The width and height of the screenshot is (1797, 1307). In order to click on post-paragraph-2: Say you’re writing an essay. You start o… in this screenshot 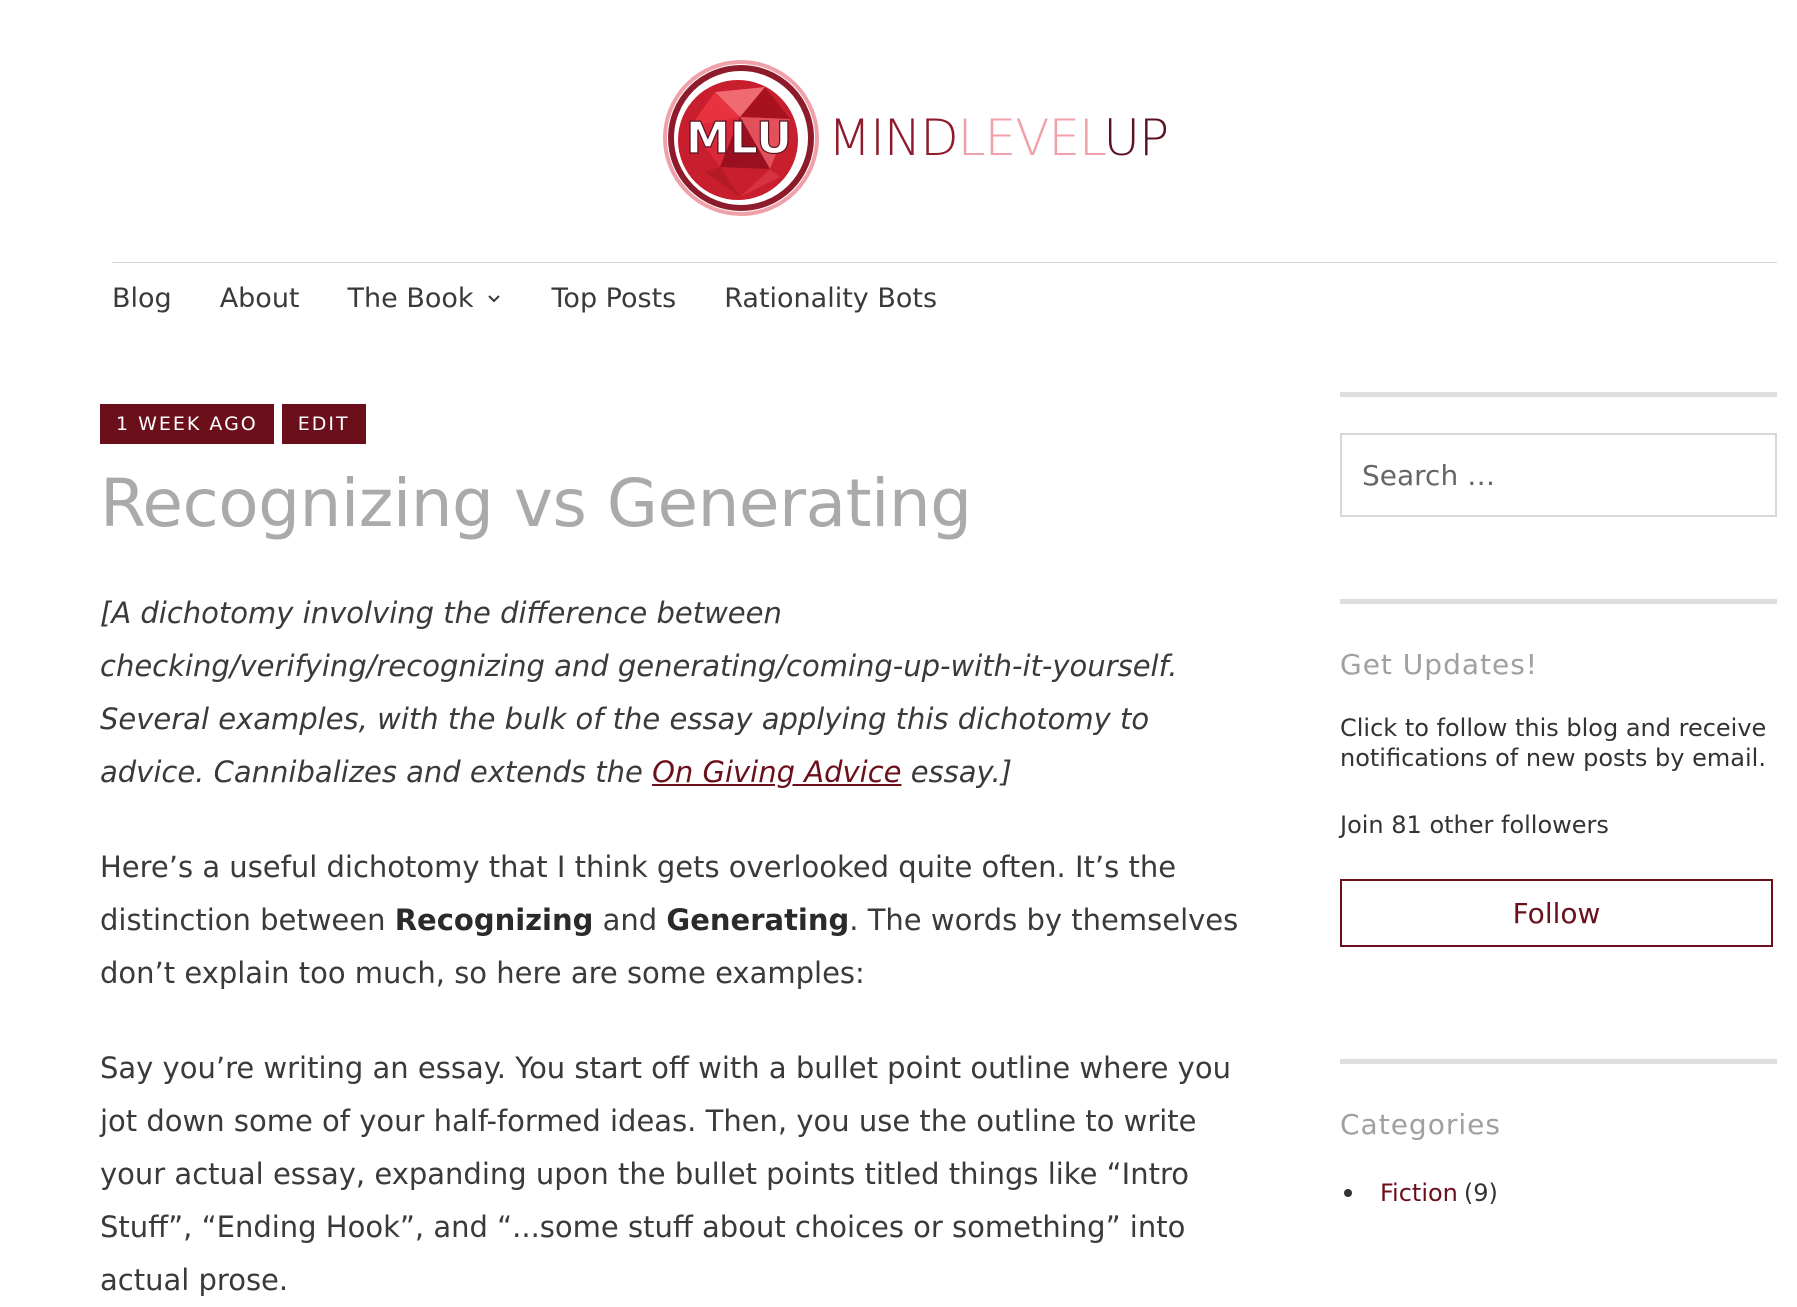, I will do `click(665, 1174)`.